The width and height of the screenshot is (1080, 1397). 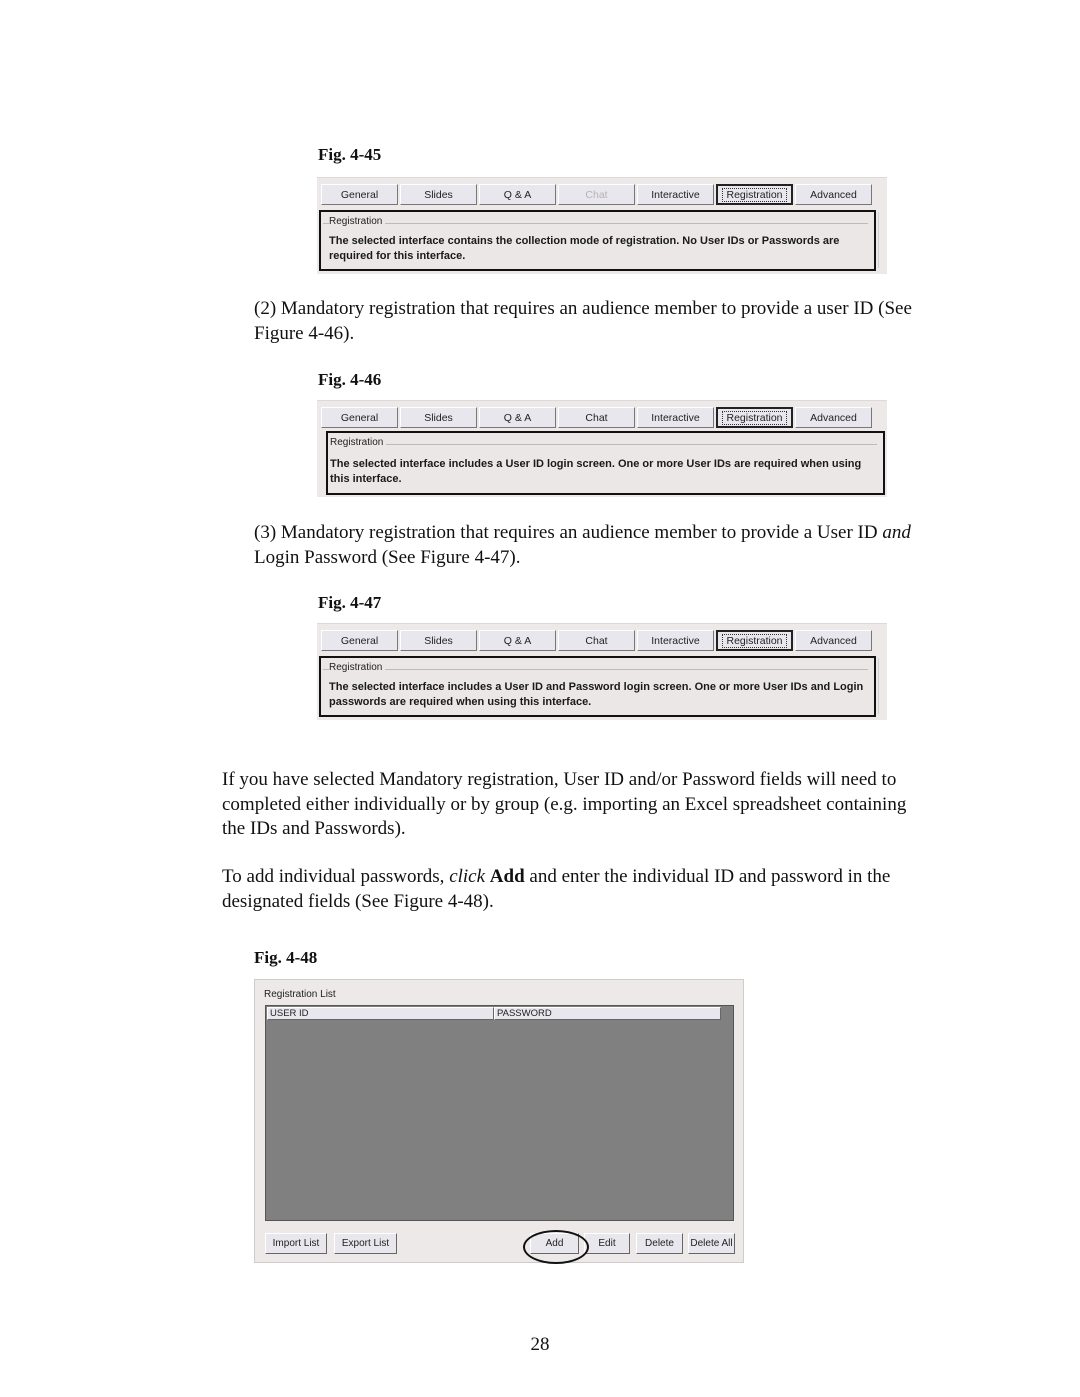 I want to click on page-number: 28, so click(x=540, y=1344).